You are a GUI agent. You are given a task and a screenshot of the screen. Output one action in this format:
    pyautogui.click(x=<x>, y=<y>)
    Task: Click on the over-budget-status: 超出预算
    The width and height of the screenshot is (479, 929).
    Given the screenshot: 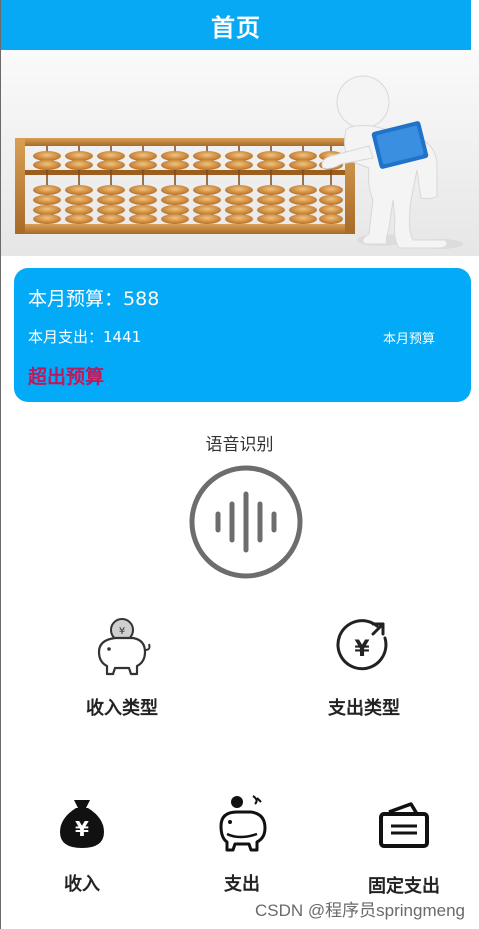 What is the action you would take?
    pyautogui.click(x=66, y=377)
    